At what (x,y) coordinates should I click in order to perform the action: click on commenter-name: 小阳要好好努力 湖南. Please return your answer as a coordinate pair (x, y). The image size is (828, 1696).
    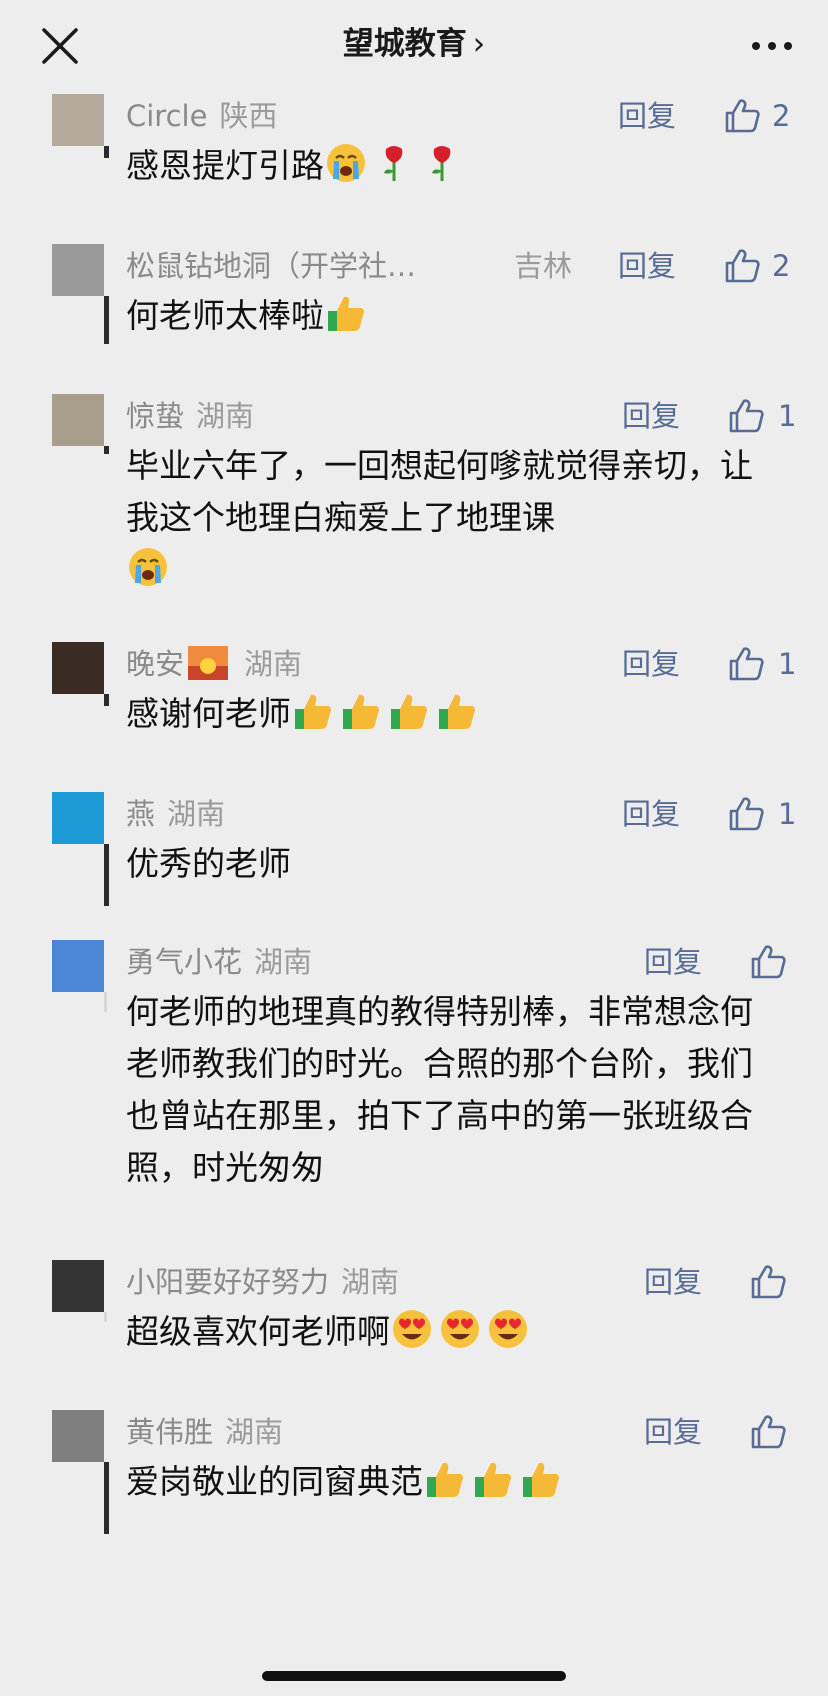
    Looking at the image, I should click on (262, 1282).